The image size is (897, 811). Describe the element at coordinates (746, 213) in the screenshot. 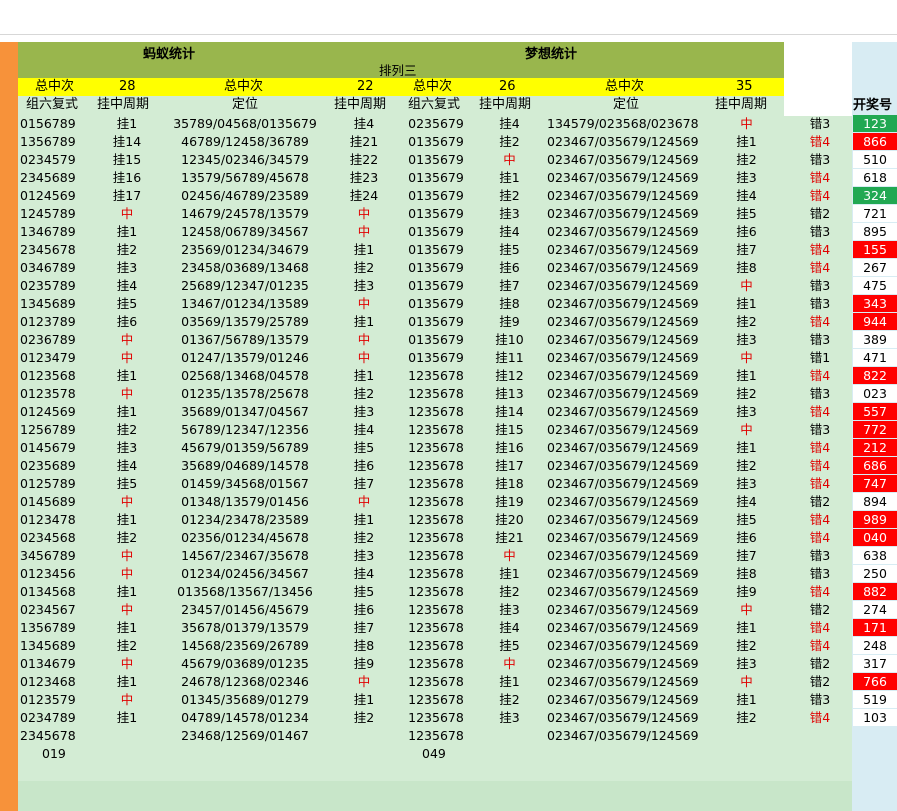

I see `cell-gua-right-b: 挂5` at that location.